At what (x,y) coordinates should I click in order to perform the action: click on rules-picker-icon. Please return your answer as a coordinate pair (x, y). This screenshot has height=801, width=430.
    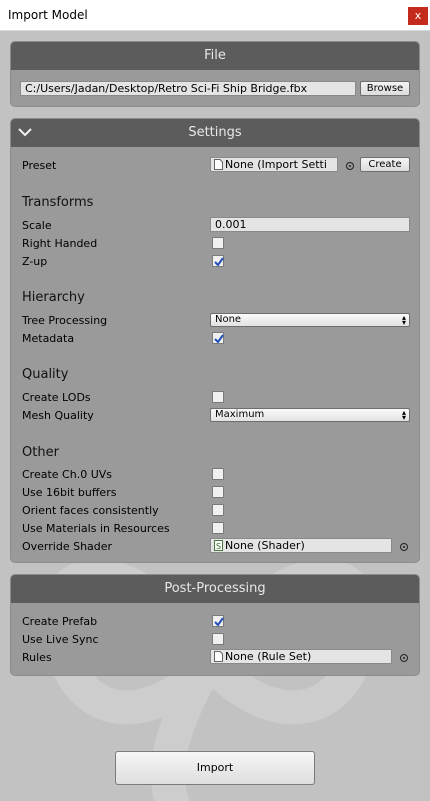
    Looking at the image, I should click on (404, 658).